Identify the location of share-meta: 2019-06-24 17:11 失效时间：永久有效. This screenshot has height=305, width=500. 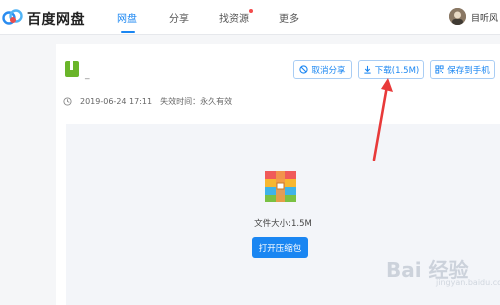
(147, 101).